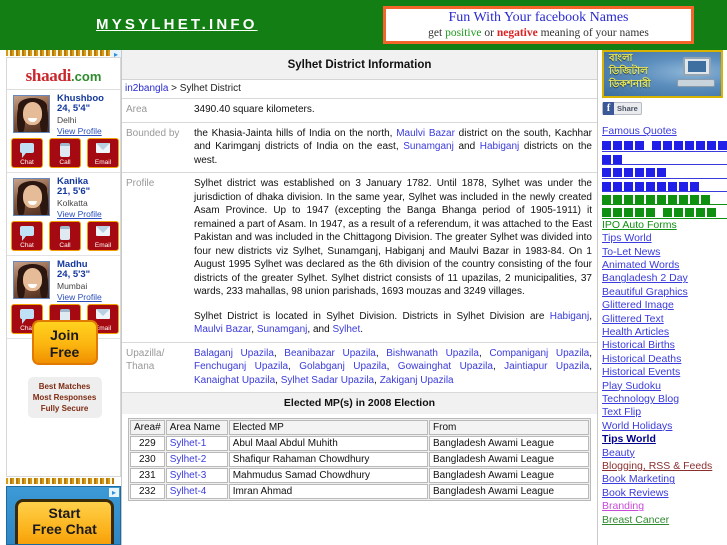 The width and height of the screenshot is (727, 545). Describe the element at coordinates (664, 479) in the screenshot. I see `sidebar-link-book-marketing: Book Marketing` at that location.